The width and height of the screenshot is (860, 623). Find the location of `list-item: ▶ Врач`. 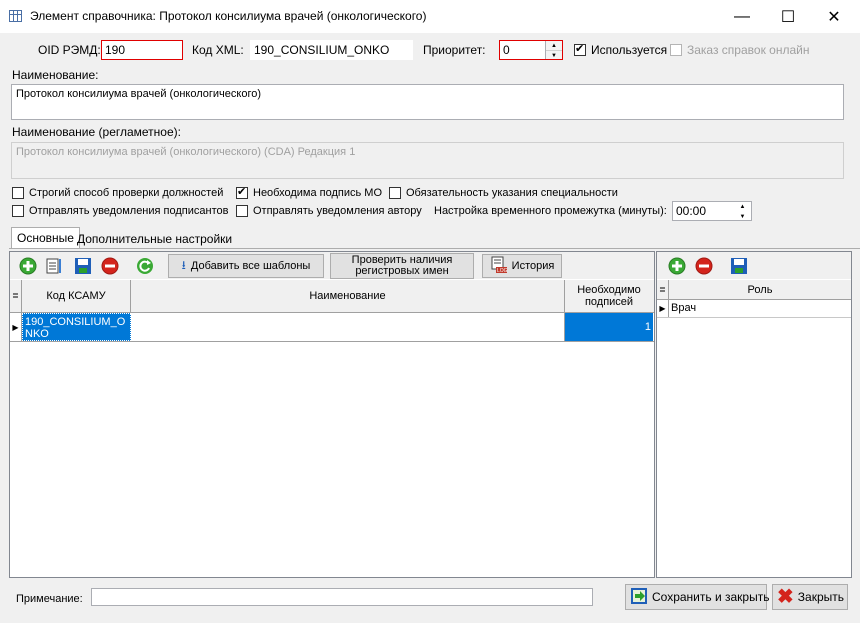

list-item: ▶ Врач is located at coordinates (754, 309).